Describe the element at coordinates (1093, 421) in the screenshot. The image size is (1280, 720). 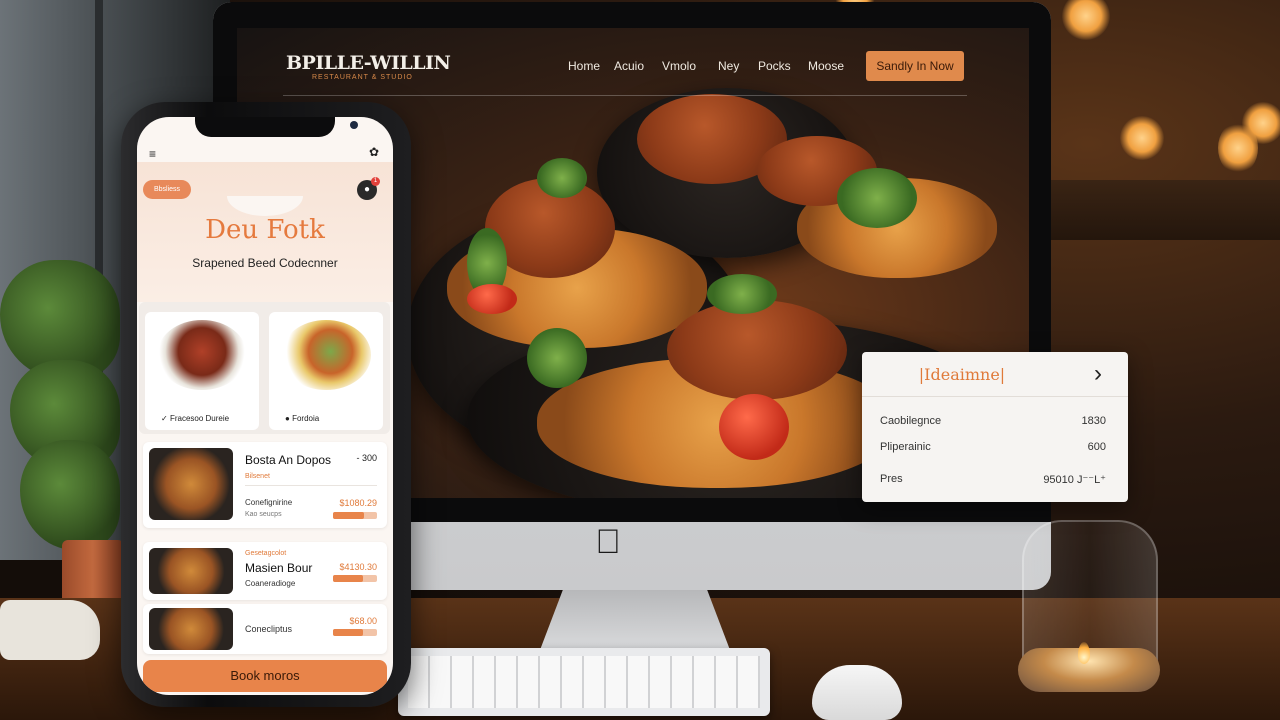
I see `info-row-value: 1830` at that location.